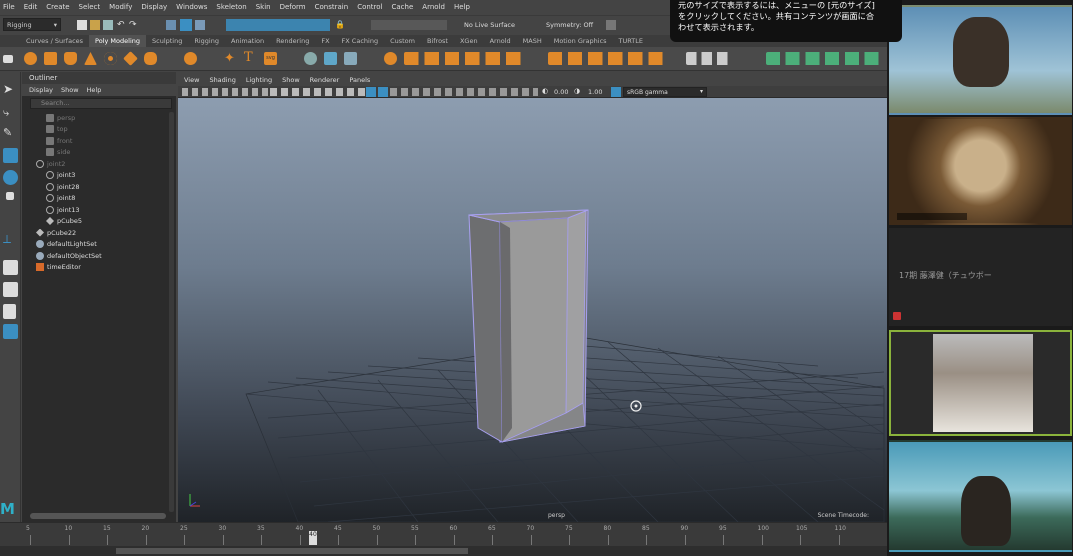 The image size is (1073, 556). What do you see at coordinates (369, 7) in the screenshot?
I see `menu-control: Control` at bounding box center [369, 7].